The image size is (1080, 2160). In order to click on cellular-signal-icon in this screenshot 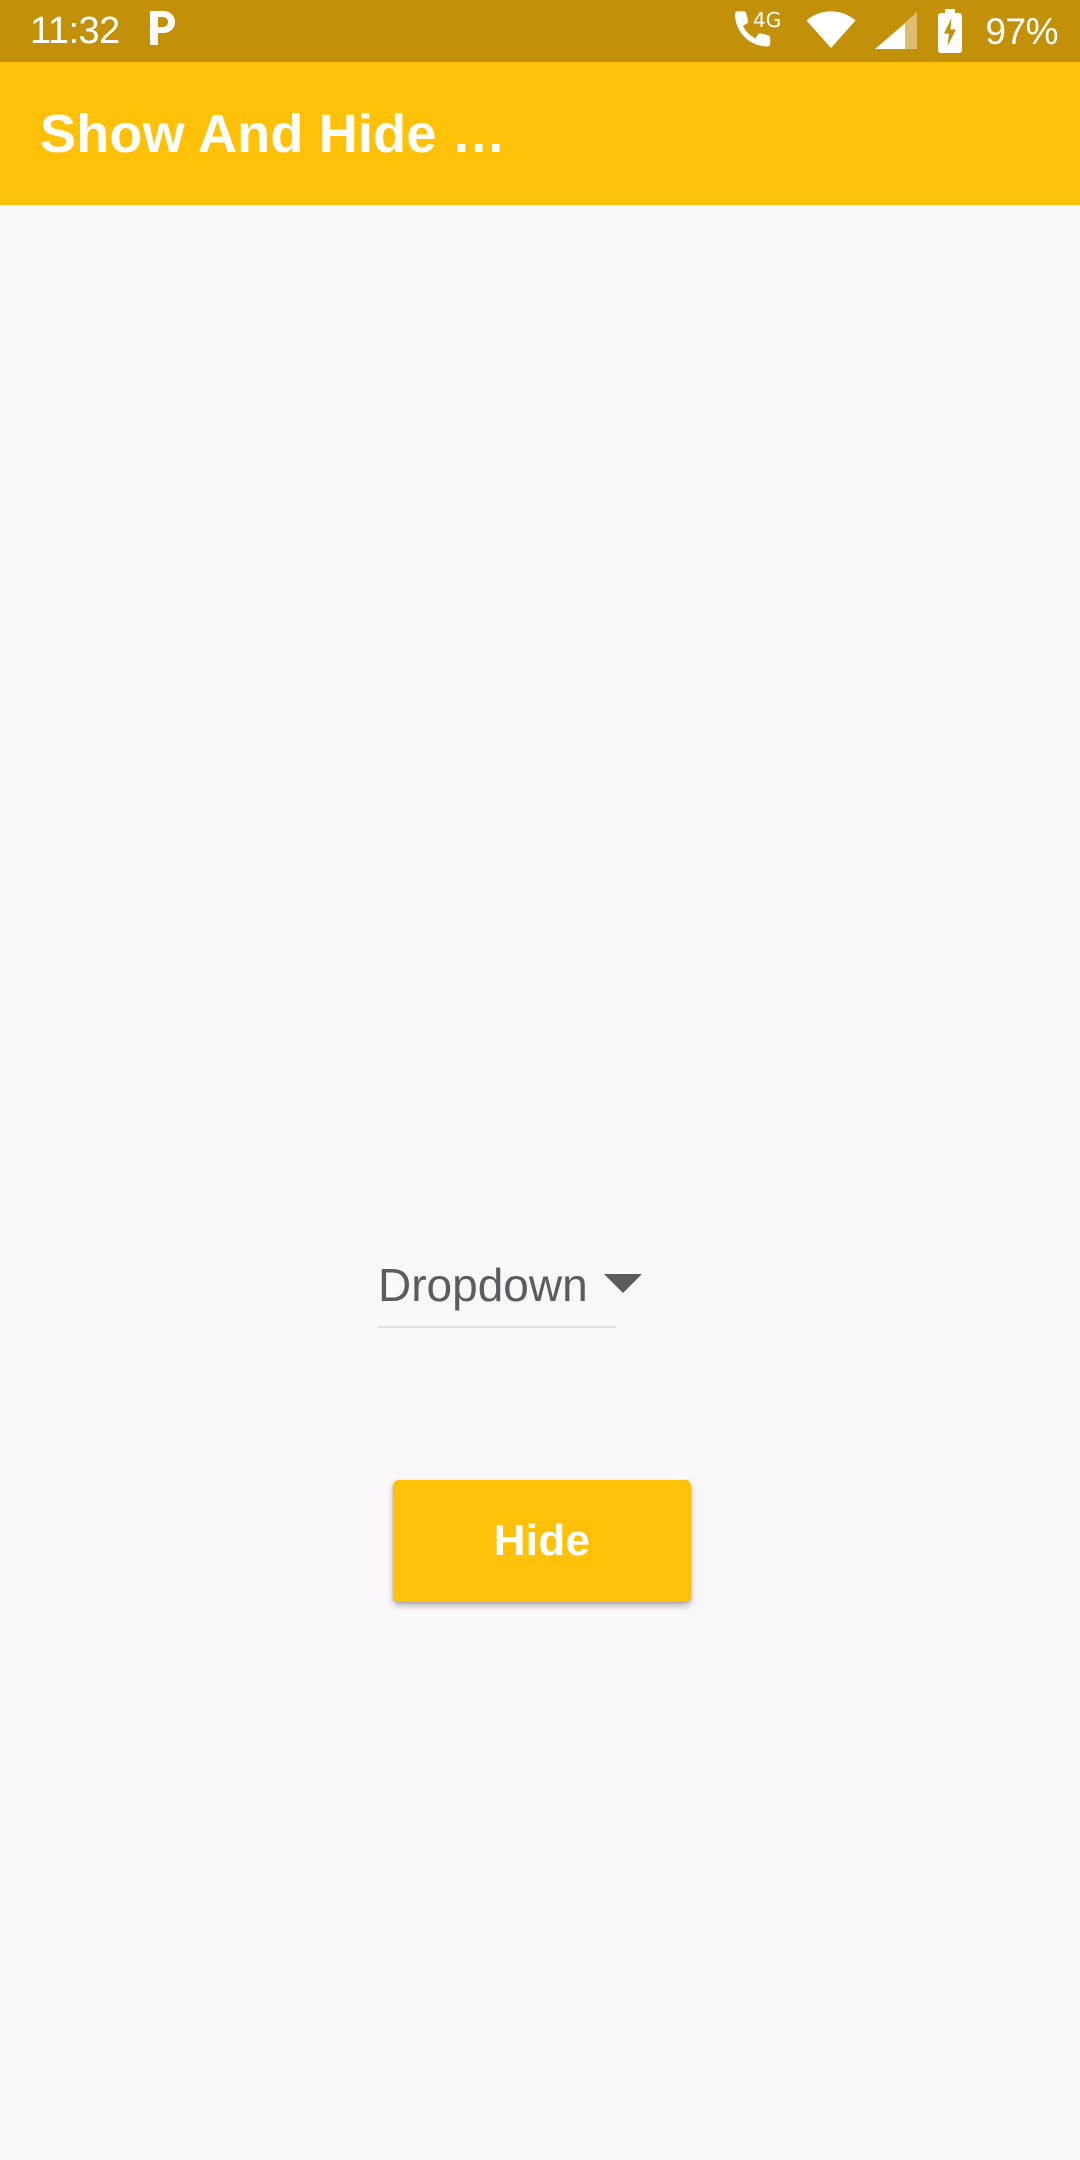, I will do `click(896, 31)`.